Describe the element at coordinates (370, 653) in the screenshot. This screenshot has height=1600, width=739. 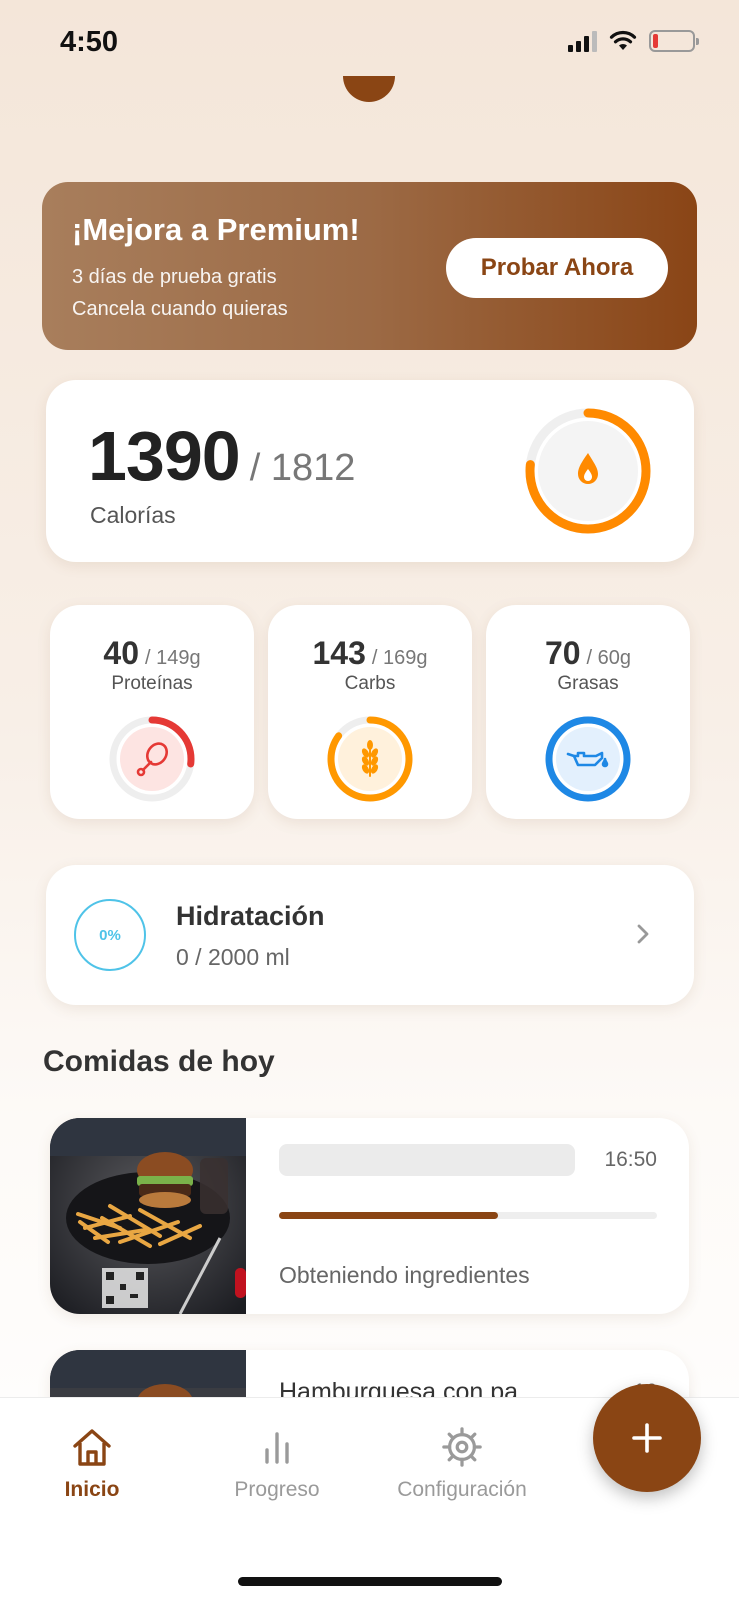
I see `carbs-values: 143 / 169g` at that location.